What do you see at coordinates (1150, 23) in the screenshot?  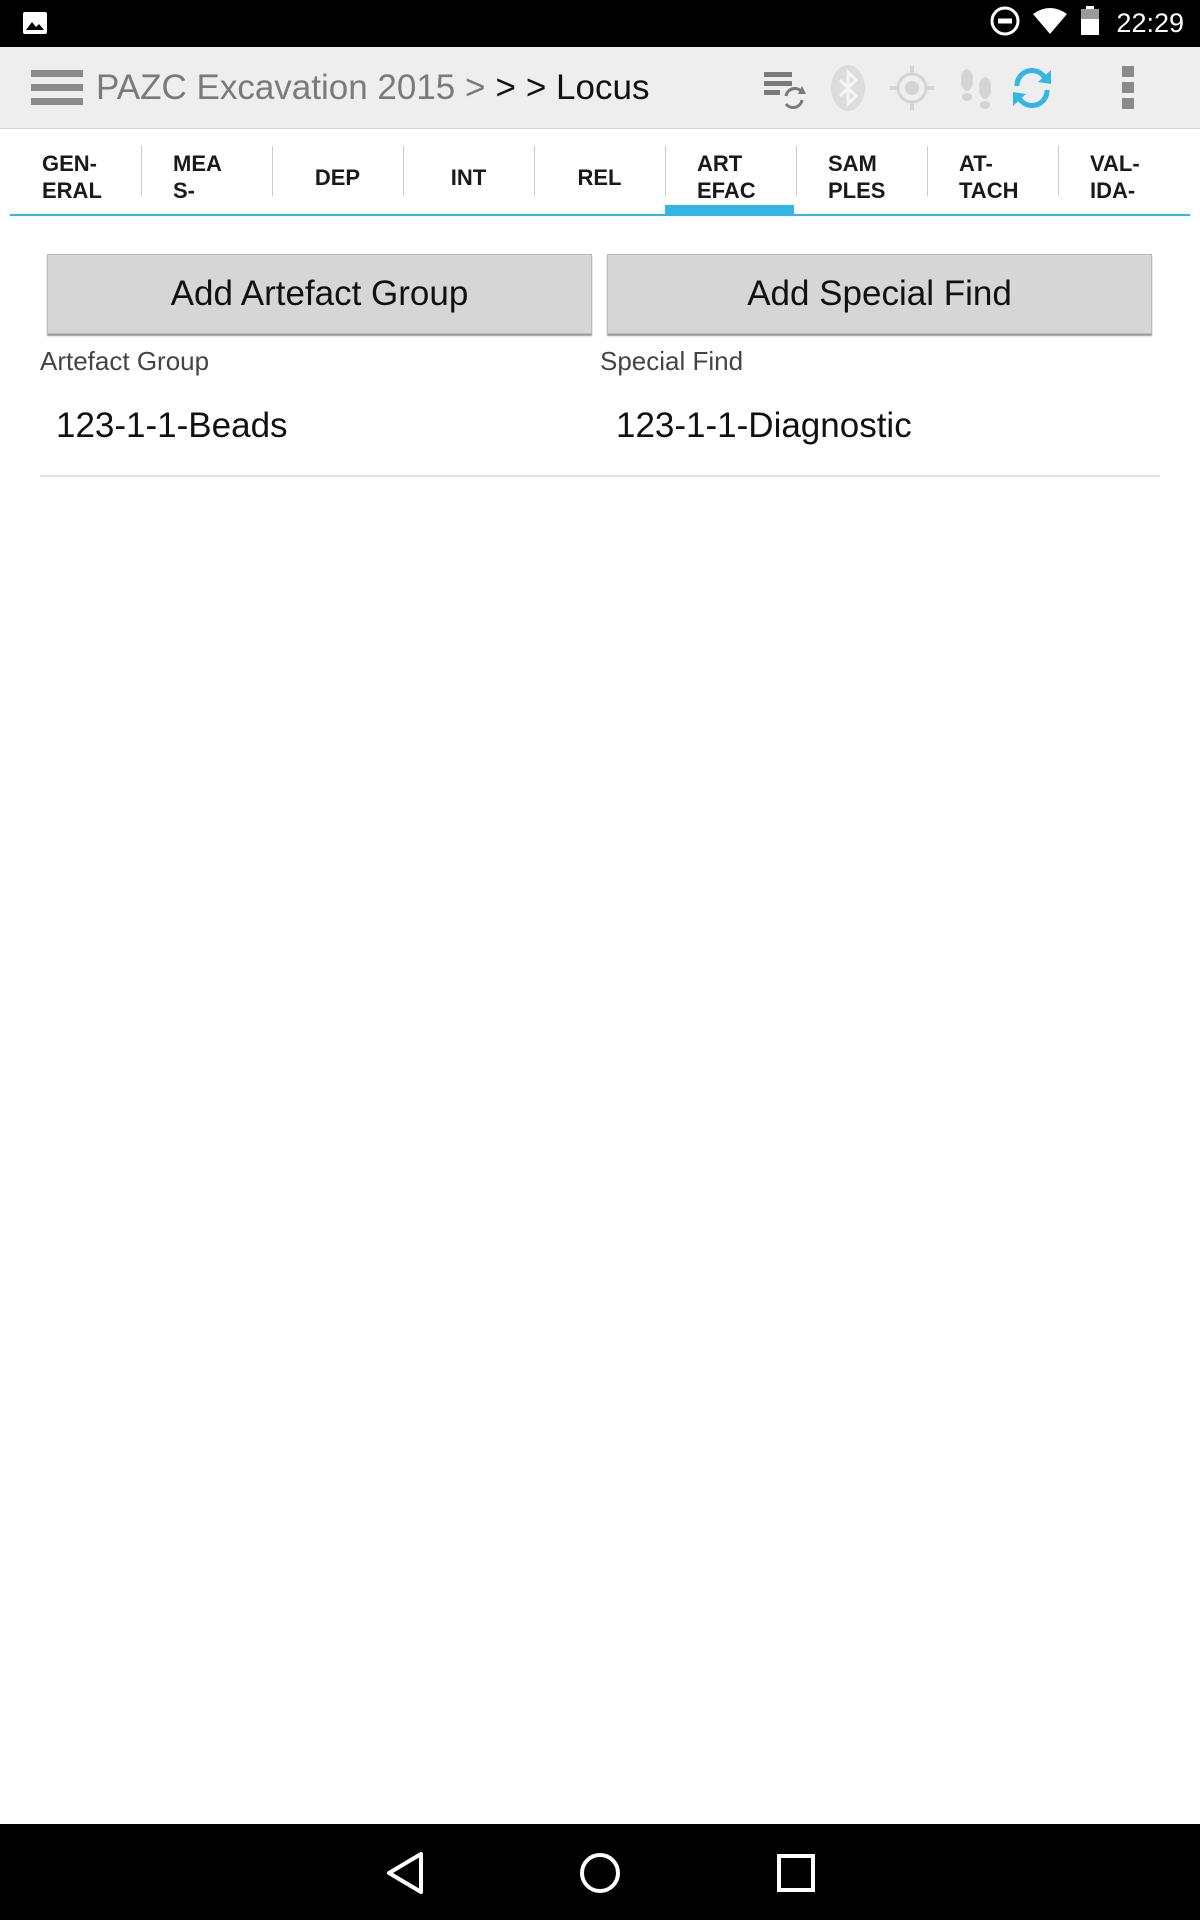 I see `status-time: 22:29` at bounding box center [1150, 23].